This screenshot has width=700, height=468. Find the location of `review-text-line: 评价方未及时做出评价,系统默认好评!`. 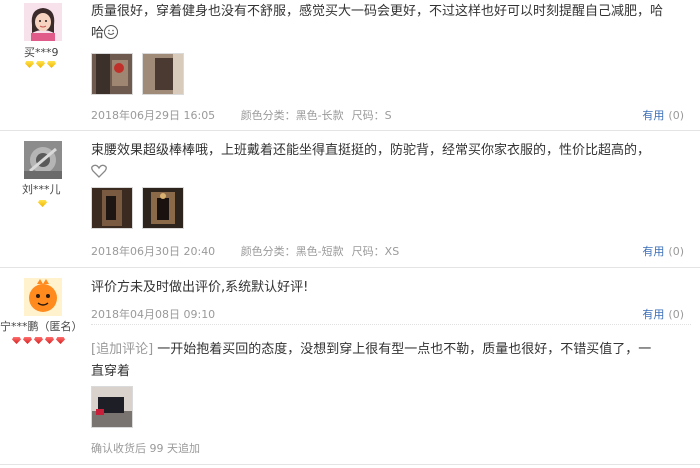

review-text-line: 评价方未及时做出评价,系统默认好评! is located at coordinates (200, 287).